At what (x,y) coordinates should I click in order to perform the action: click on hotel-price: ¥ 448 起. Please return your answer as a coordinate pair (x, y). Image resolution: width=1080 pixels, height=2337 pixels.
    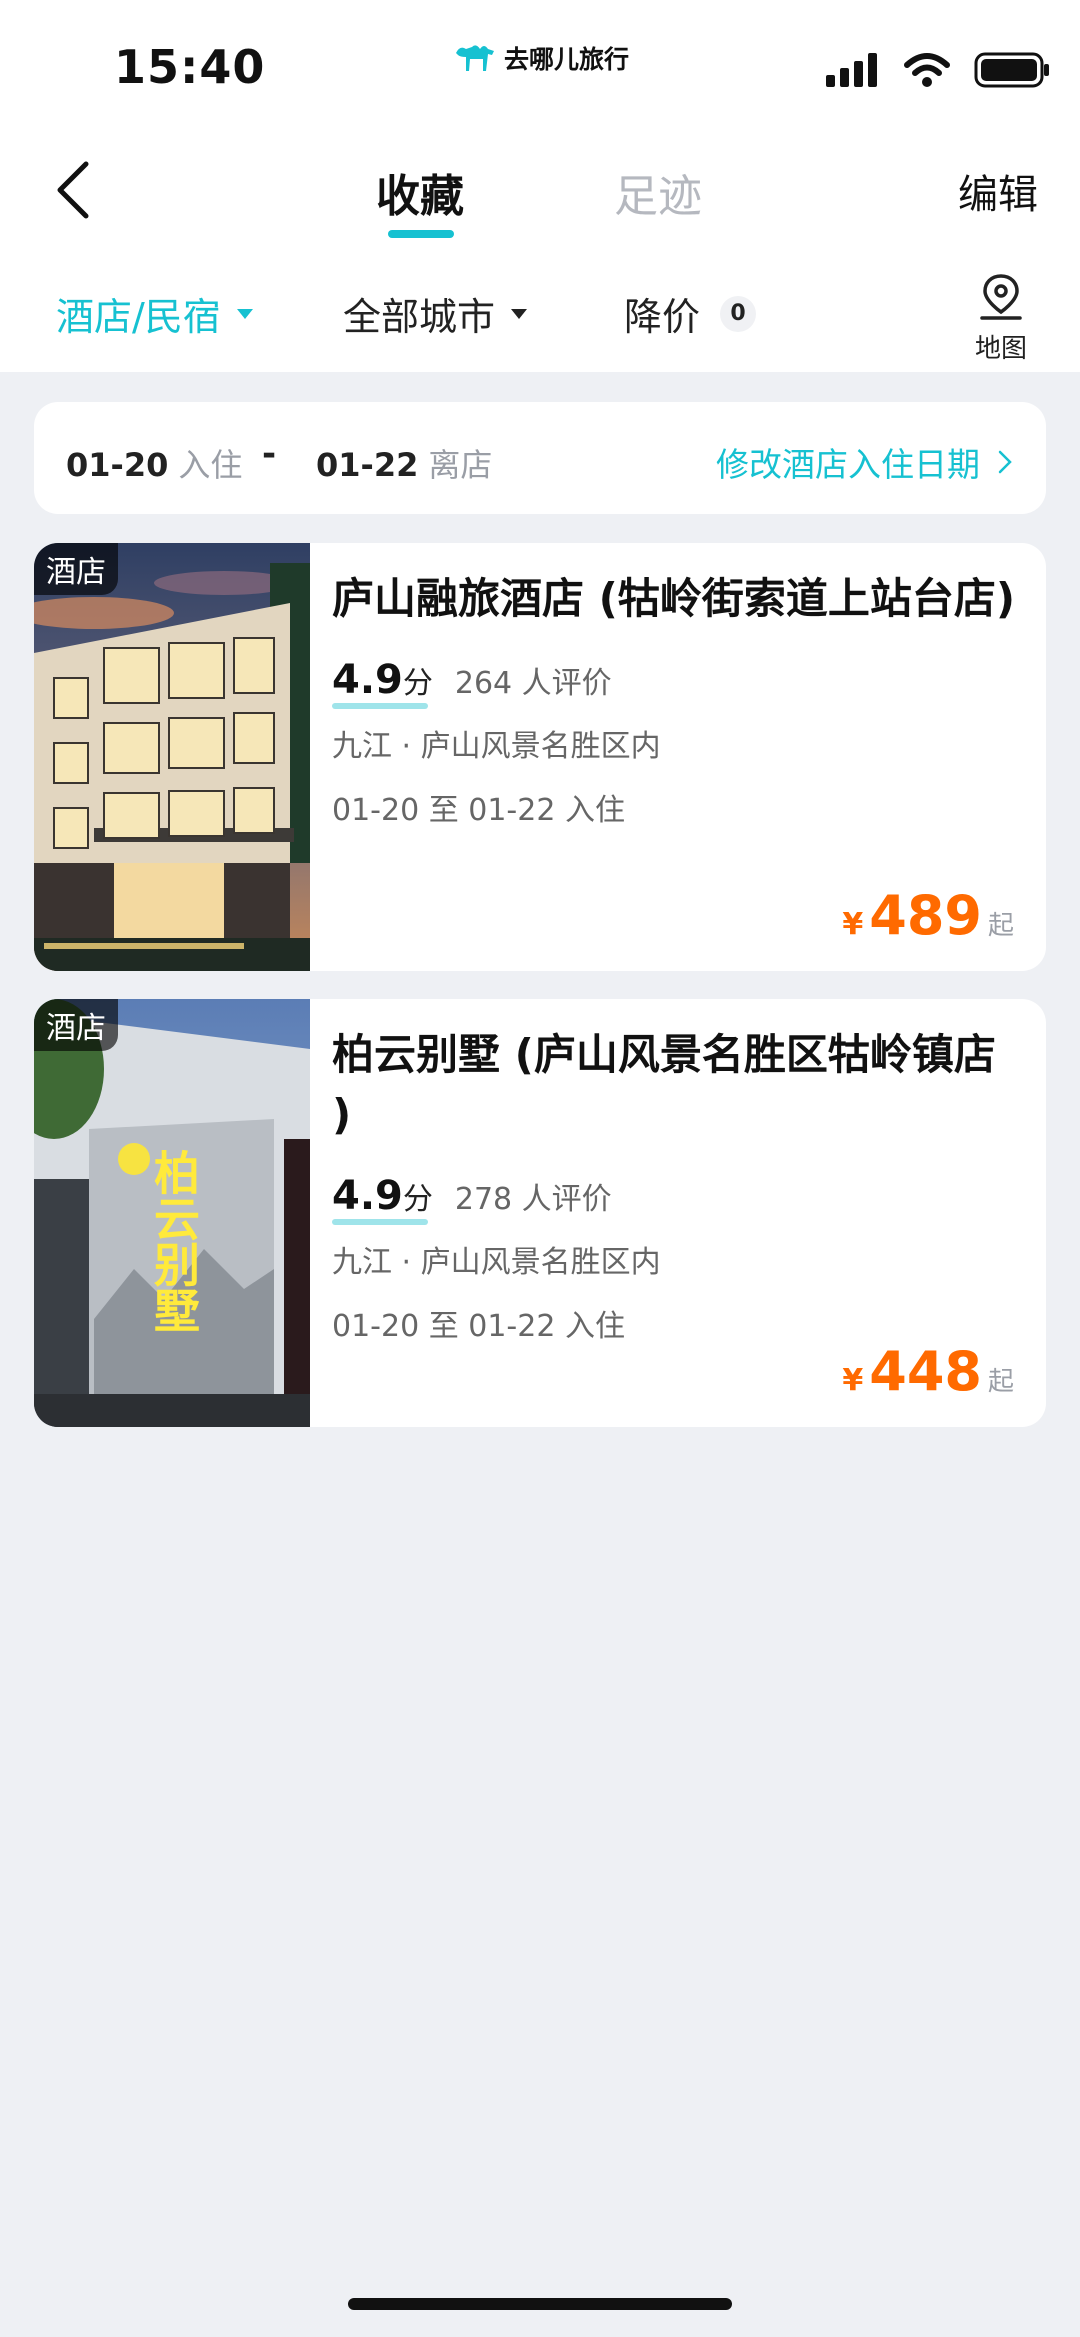
    Looking at the image, I should click on (928, 1371).